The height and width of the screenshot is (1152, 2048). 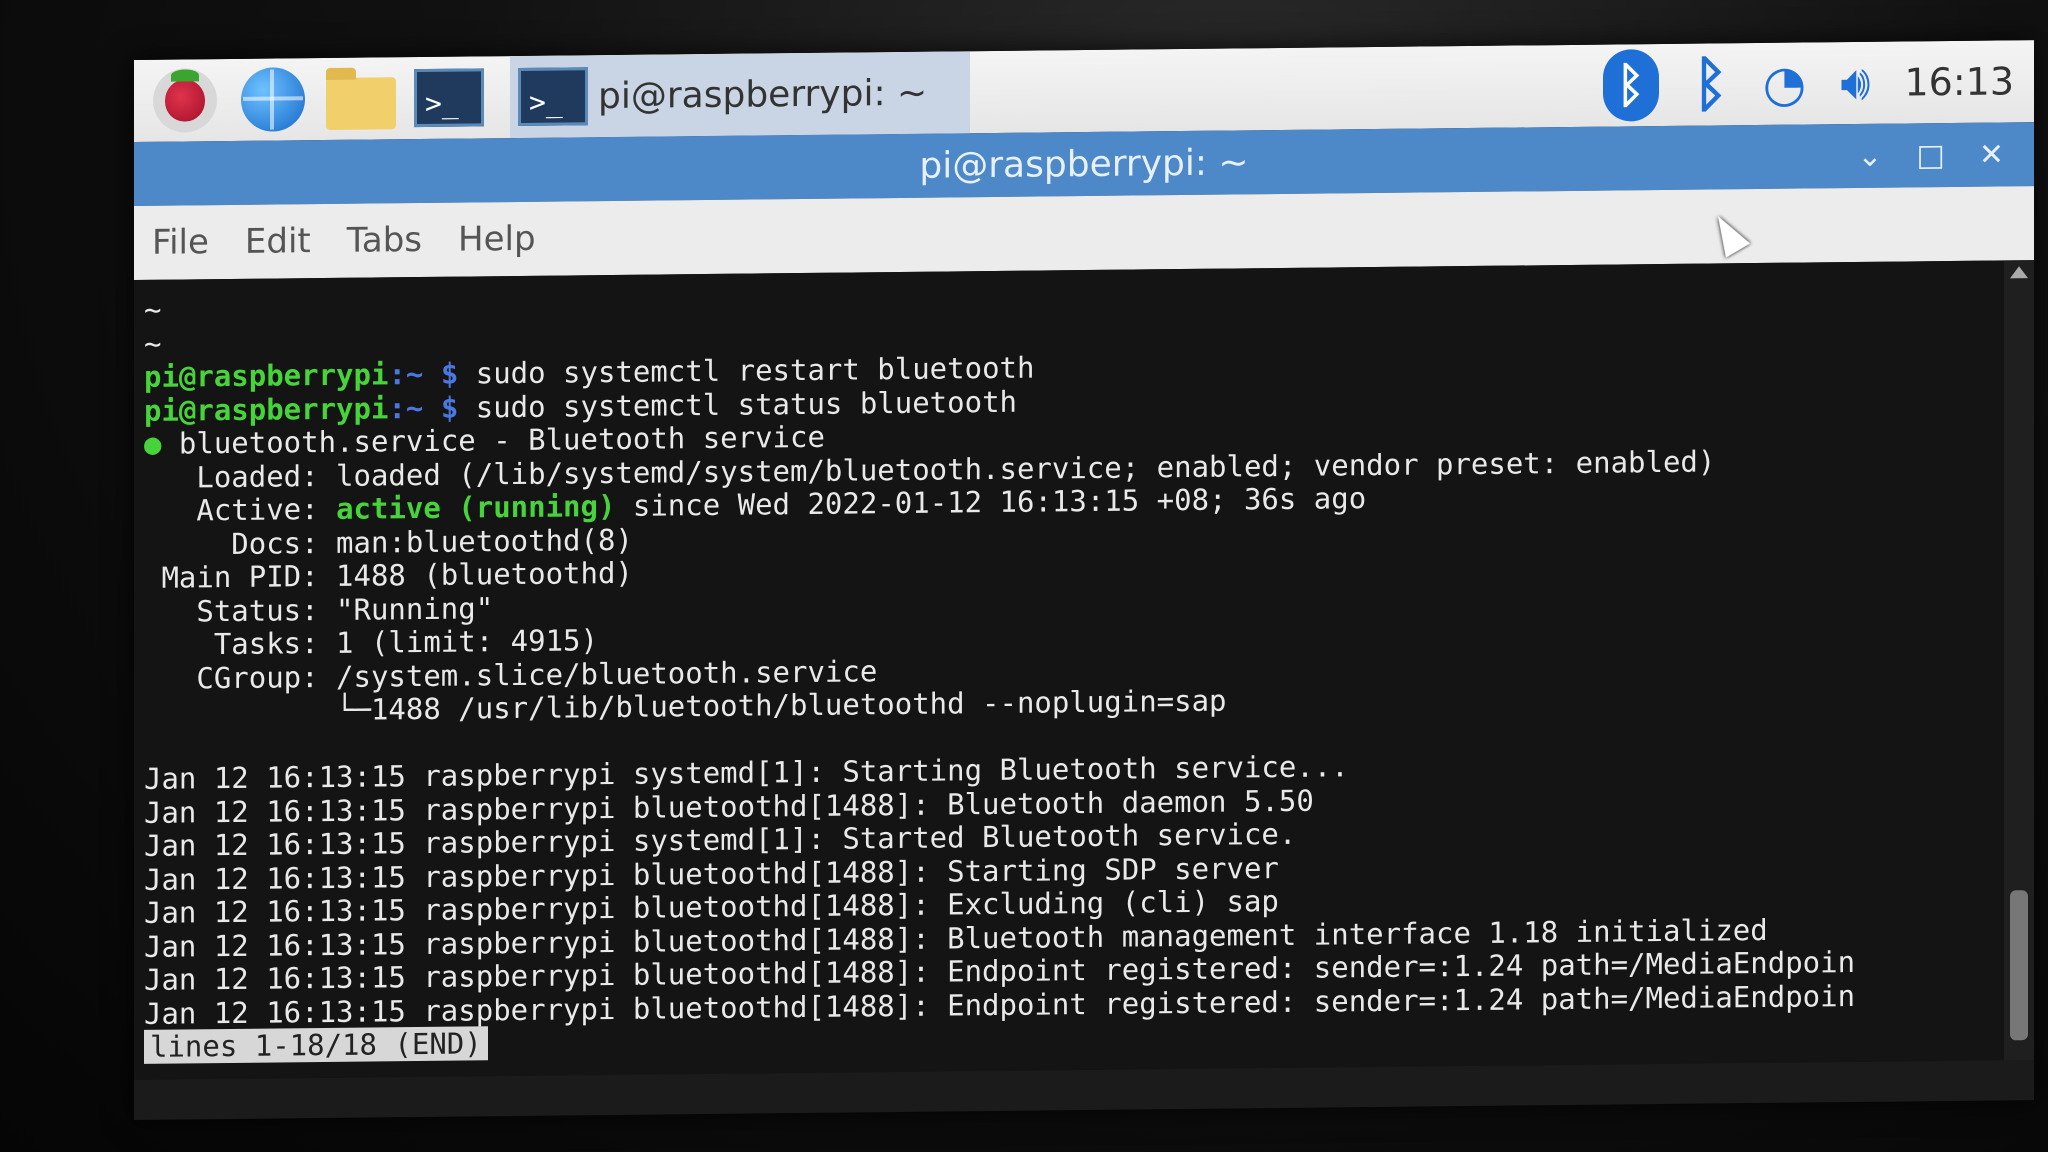 I want to click on file-manager-launcher, so click(x=361, y=98).